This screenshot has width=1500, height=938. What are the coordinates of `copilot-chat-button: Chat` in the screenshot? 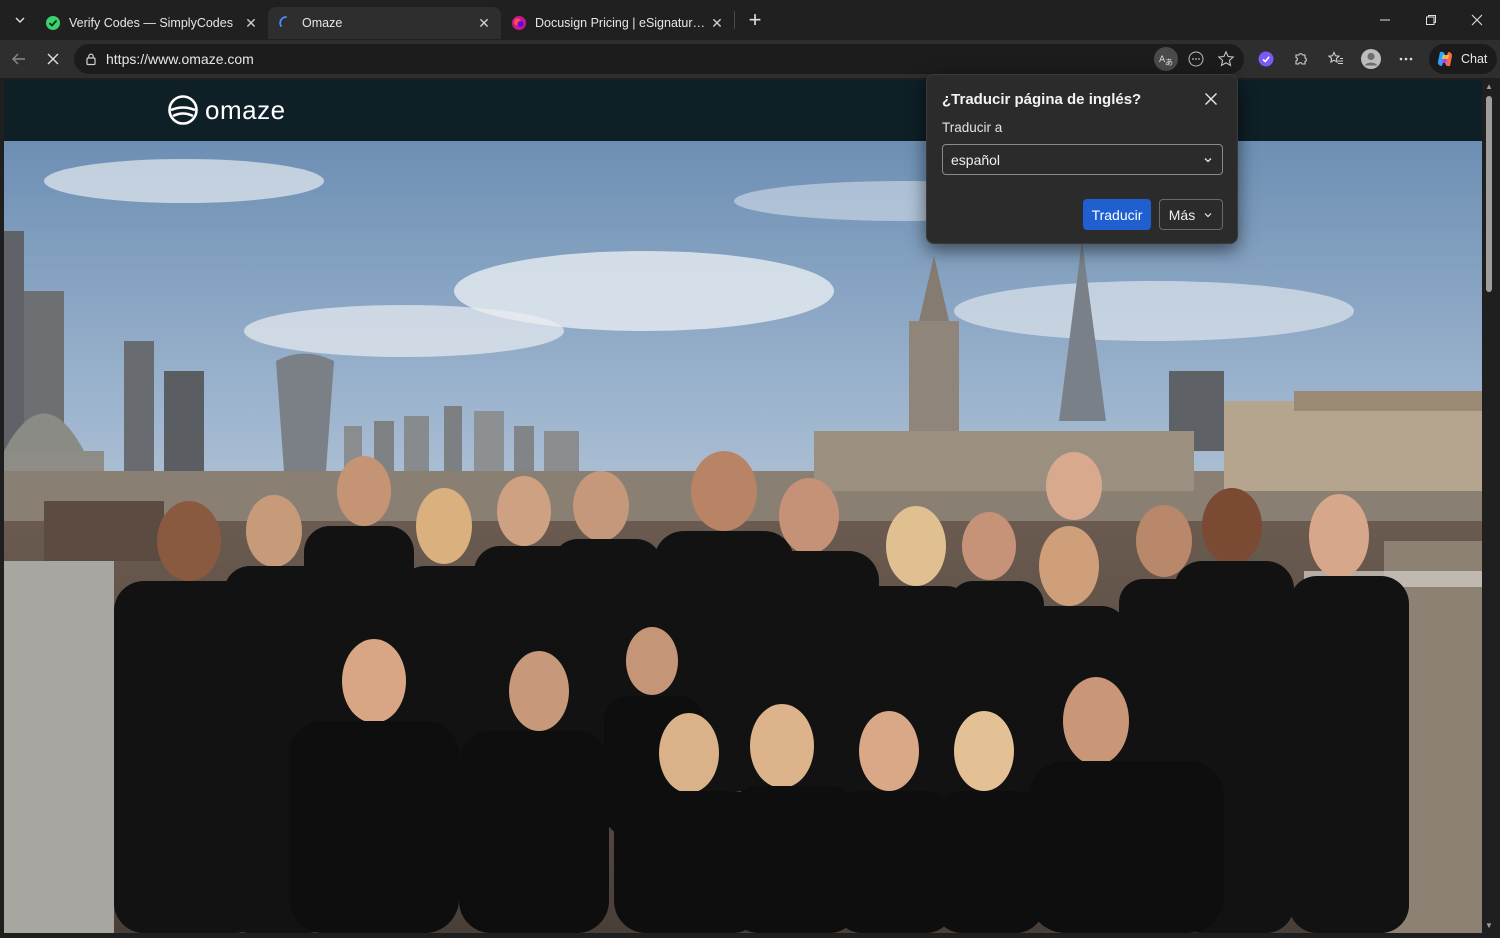 It's located at (1463, 59).